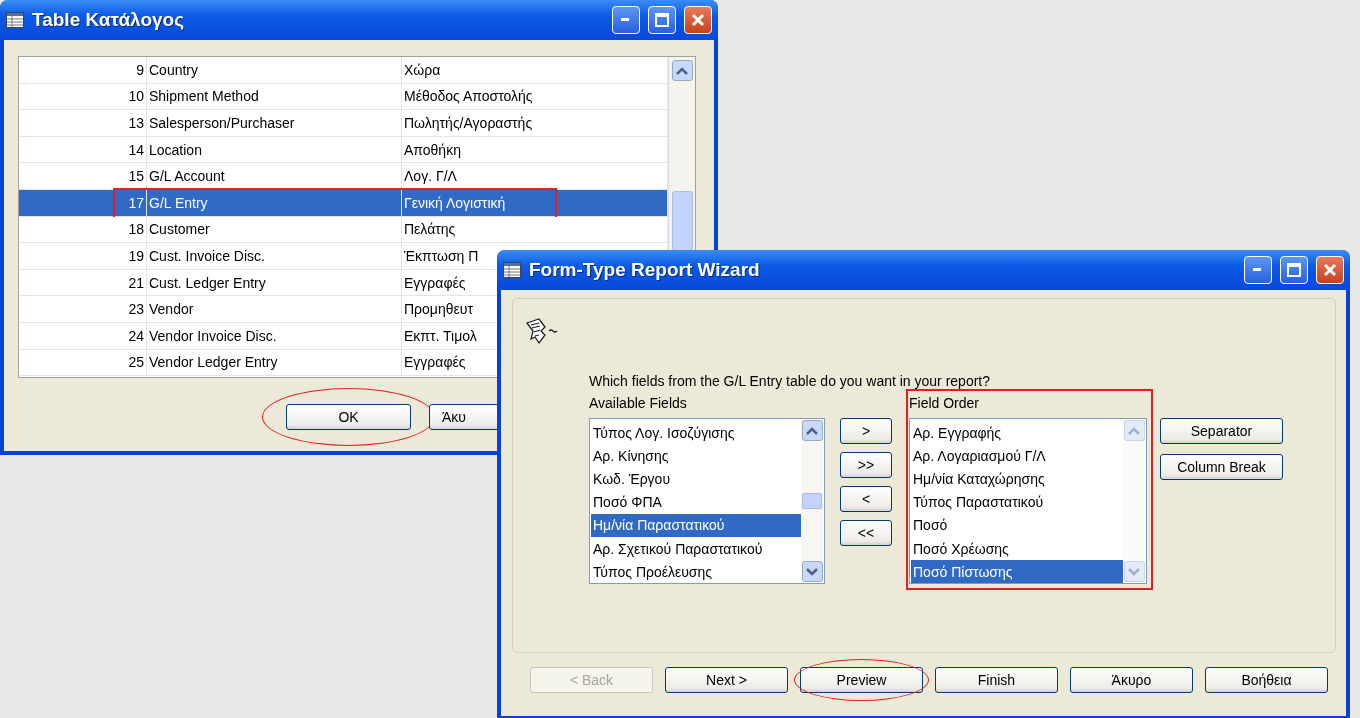  Describe the element at coordinates (83, 149) in the screenshot. I see `table-cell: 14` at that location.